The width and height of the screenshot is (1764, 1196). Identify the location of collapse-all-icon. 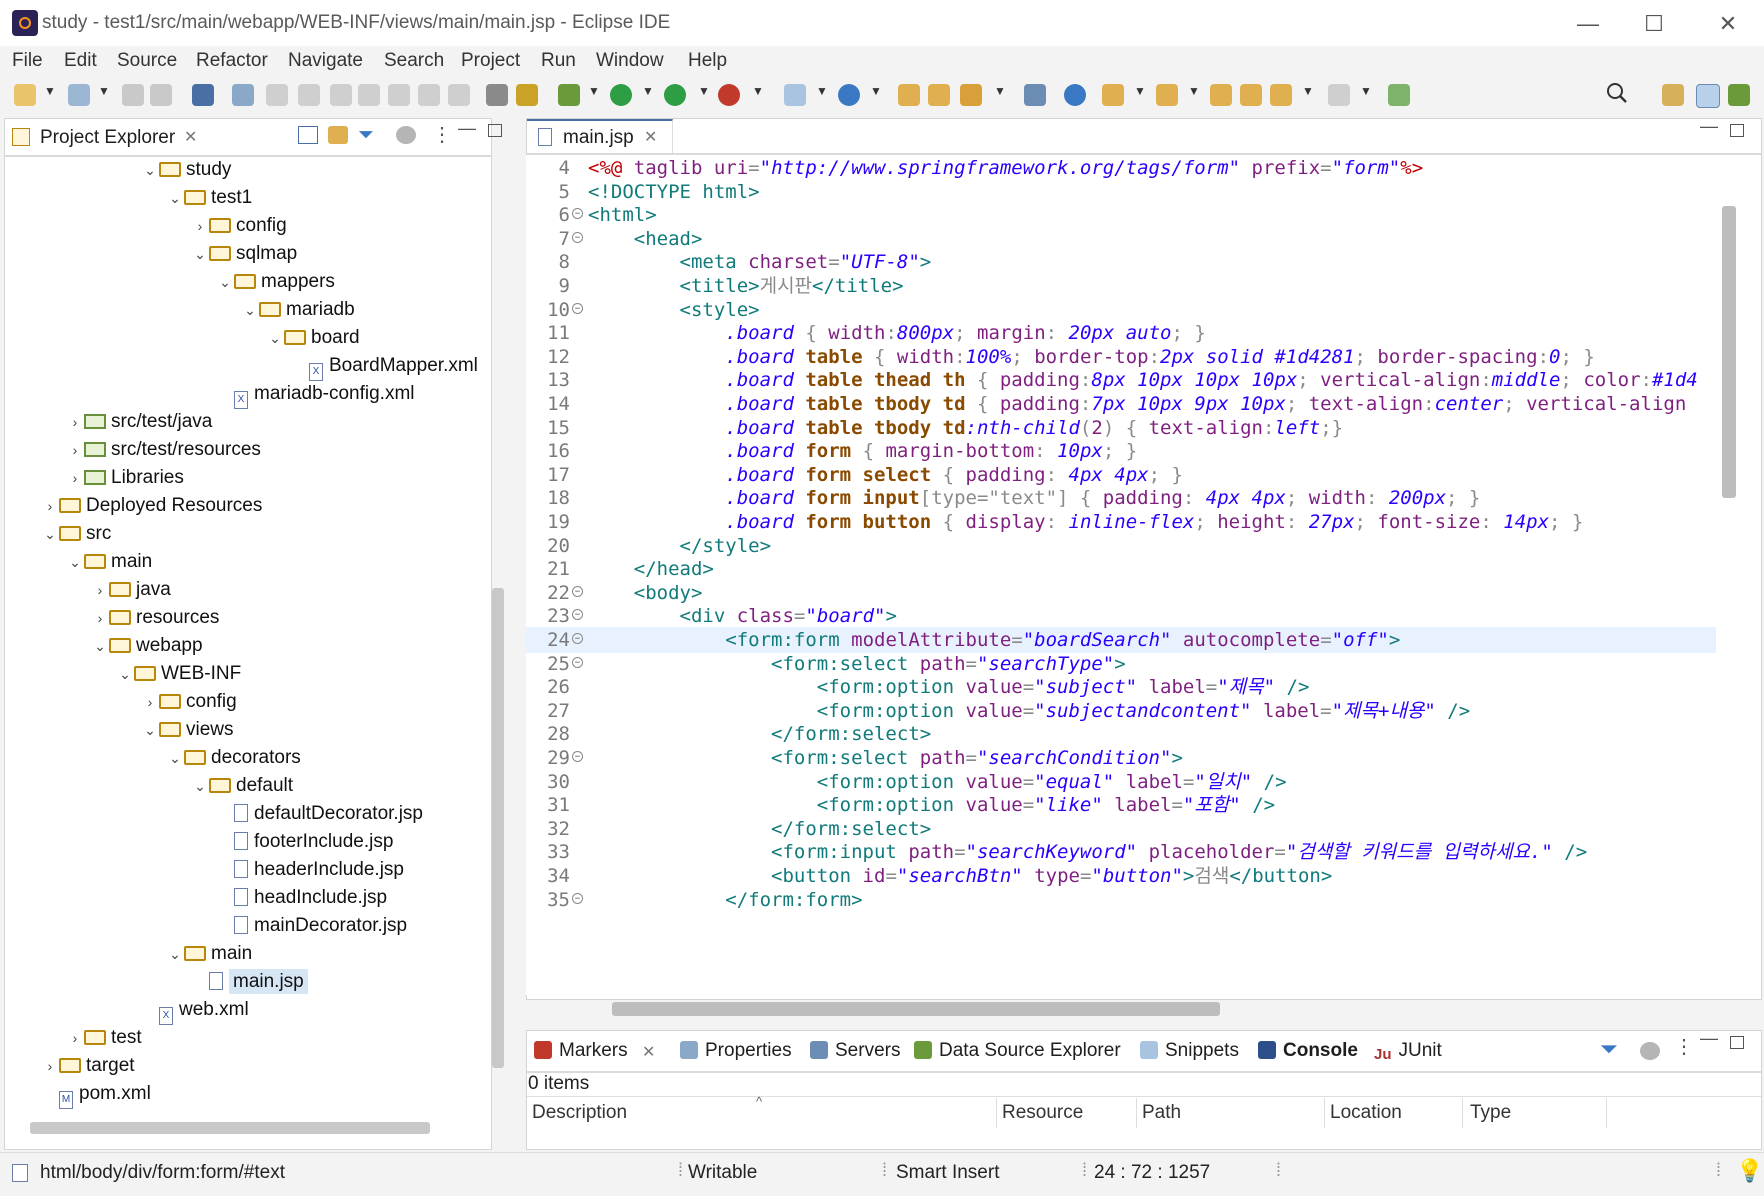
(308, 135).